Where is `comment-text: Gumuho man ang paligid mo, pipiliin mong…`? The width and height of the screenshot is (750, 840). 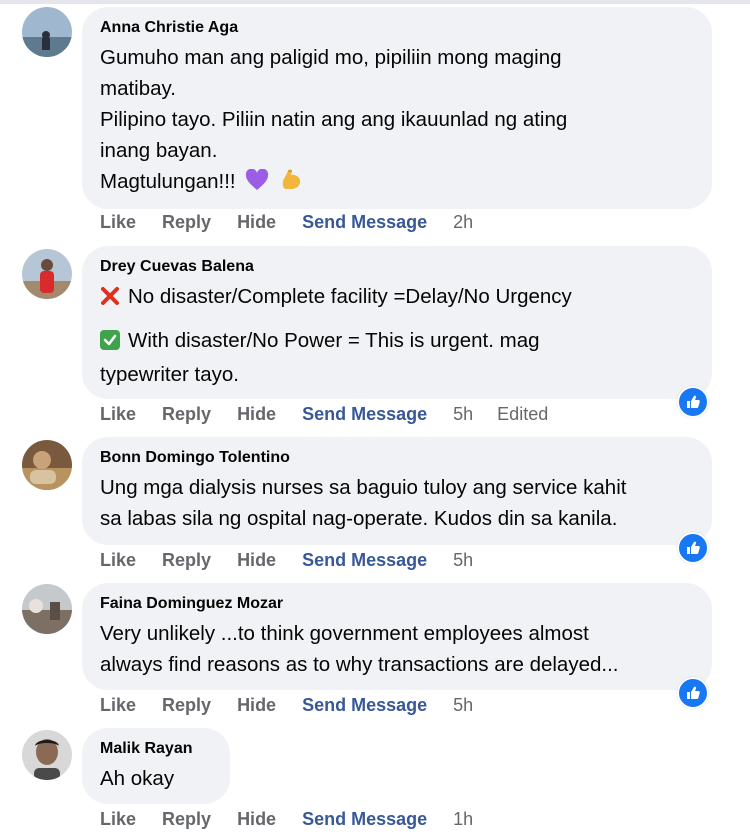 comment-text: Gumuho man ang paligid mo, pipiliin mong… is located at coordinates (331, 57).